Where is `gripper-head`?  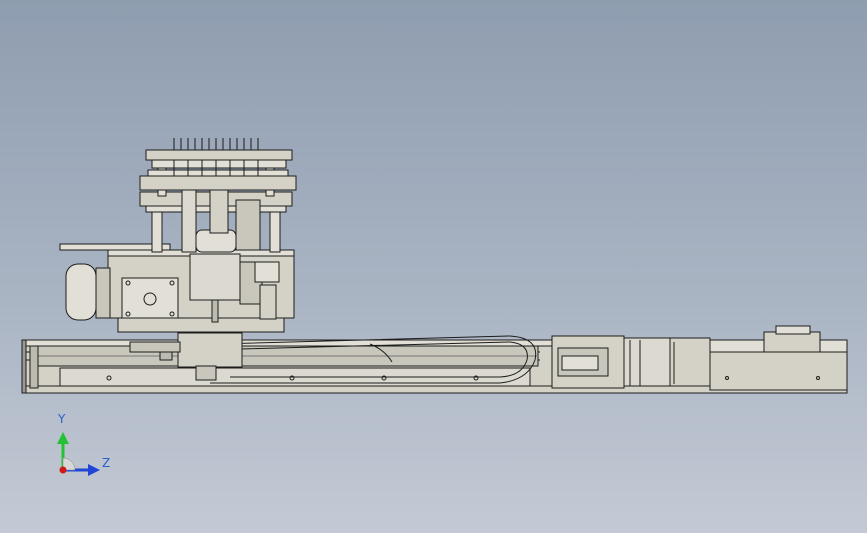 gripper-head is located at coordinates (178, 241).